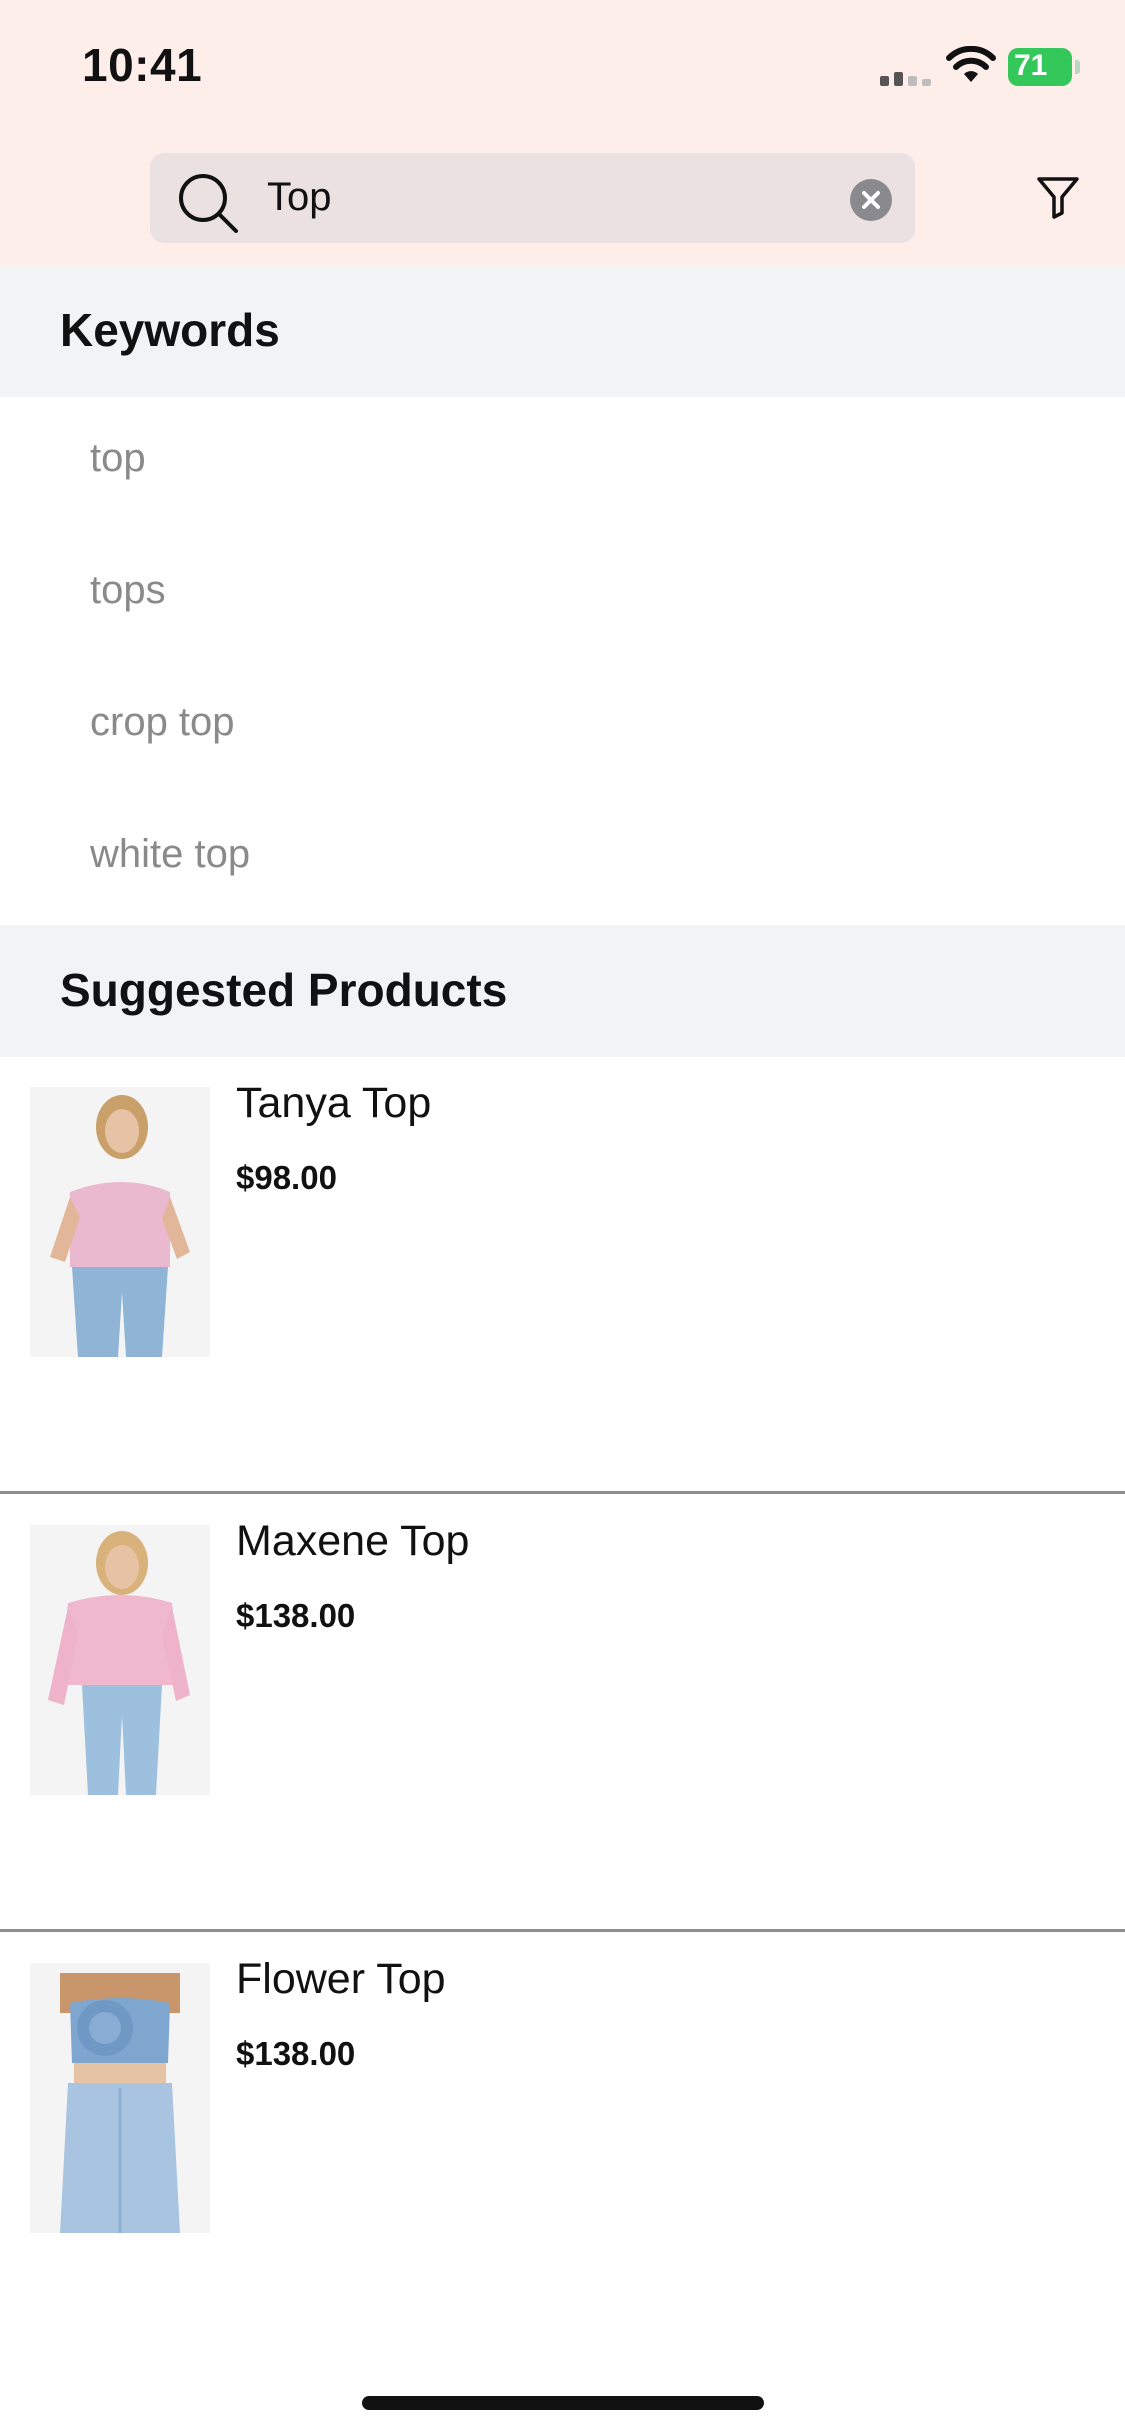 Image resolution: width=1125 pixels, height=2436 pixels. What do you see at coordinates (1077, 67) in the screenshot?
I see `battery-cap` at bounding box center [1077, 67].